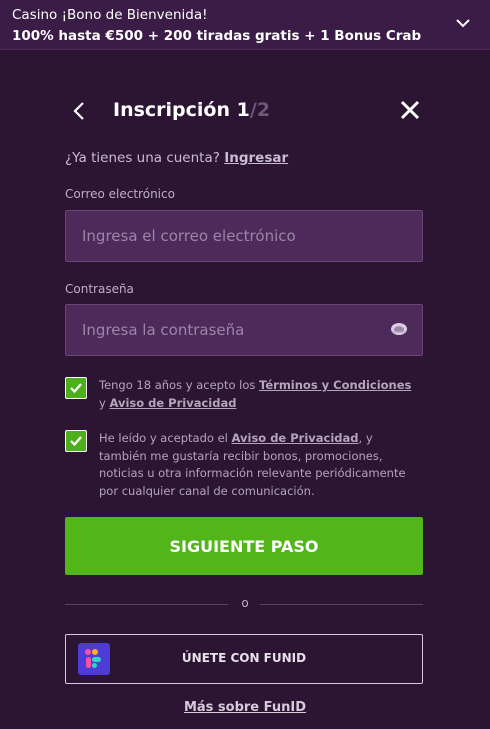 The height and width of the screenshot is (729, 490). I want to click on divider-left, so click(146, 604).